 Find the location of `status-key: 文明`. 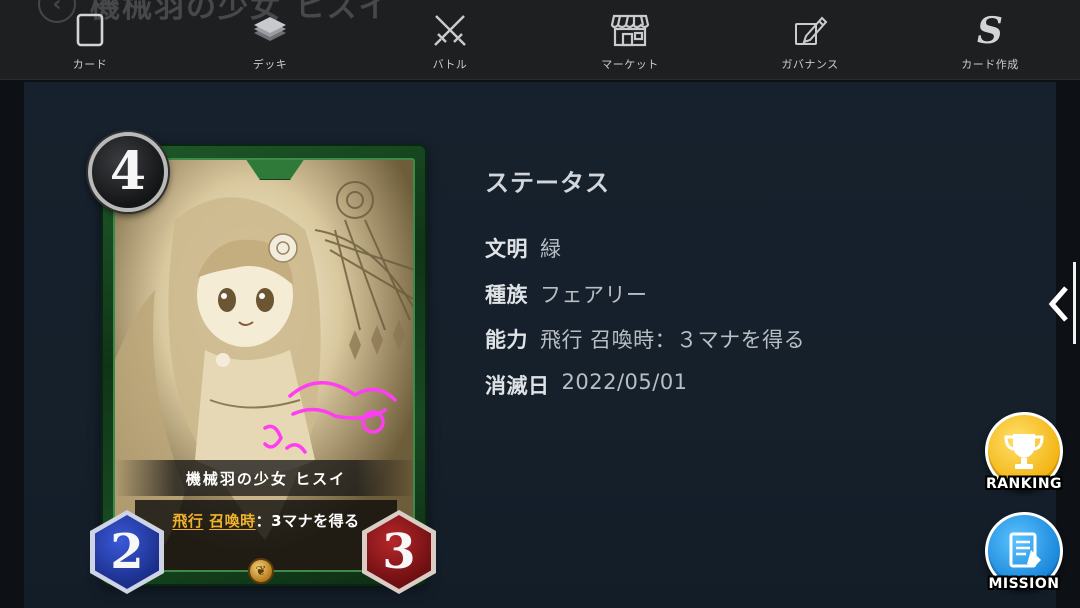

status-key: 文明 is located at coordinates (506, 249).